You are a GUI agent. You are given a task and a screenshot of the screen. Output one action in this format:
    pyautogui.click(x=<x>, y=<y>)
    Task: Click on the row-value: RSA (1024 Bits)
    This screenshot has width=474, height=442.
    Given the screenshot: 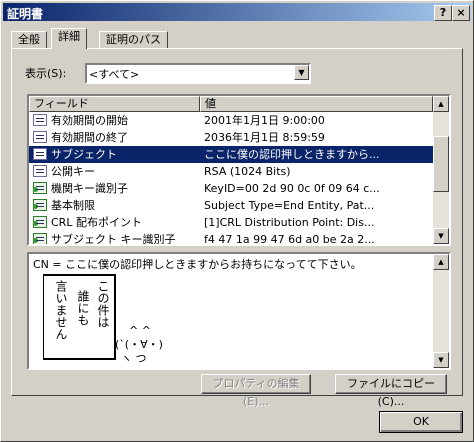 What is the action you would take?
    pyautogui.click(x=247, y=171)
    